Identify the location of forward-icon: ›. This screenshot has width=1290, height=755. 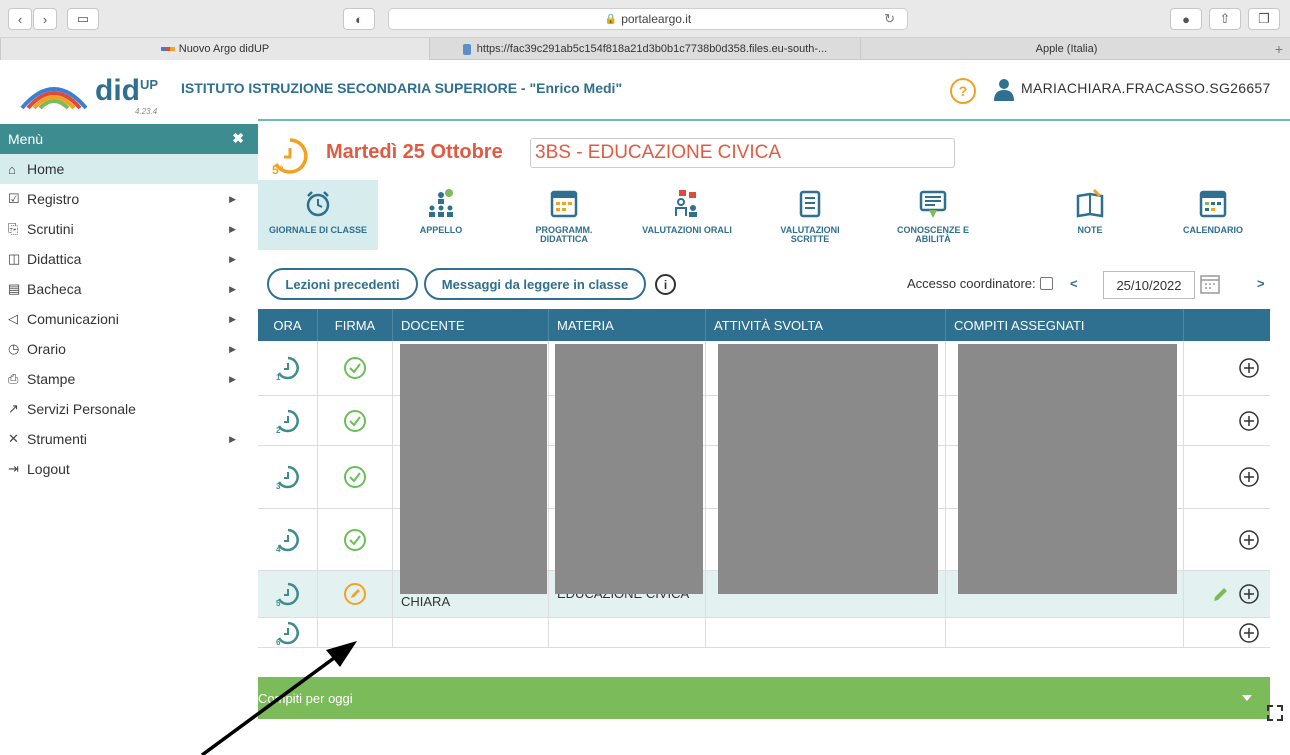
(45, 19).